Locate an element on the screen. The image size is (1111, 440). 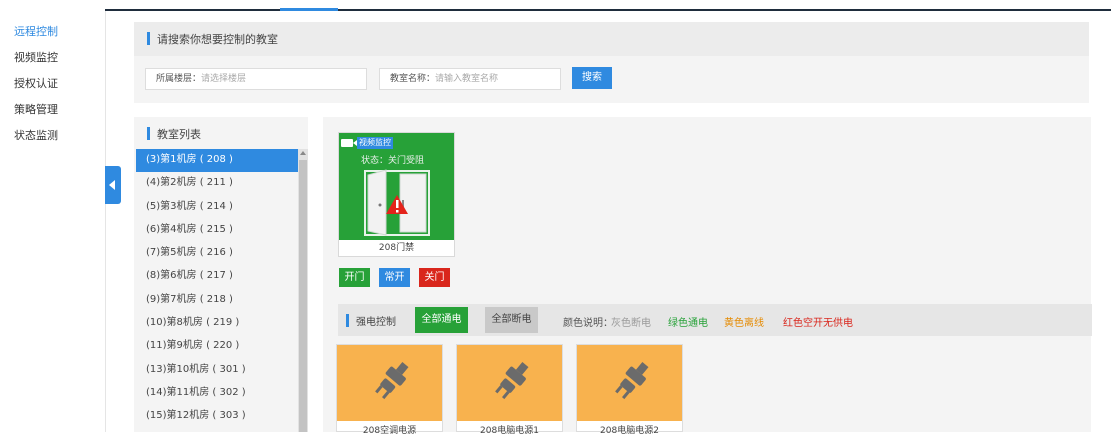
chevron-left-icon is located at coordinates (112, 185).